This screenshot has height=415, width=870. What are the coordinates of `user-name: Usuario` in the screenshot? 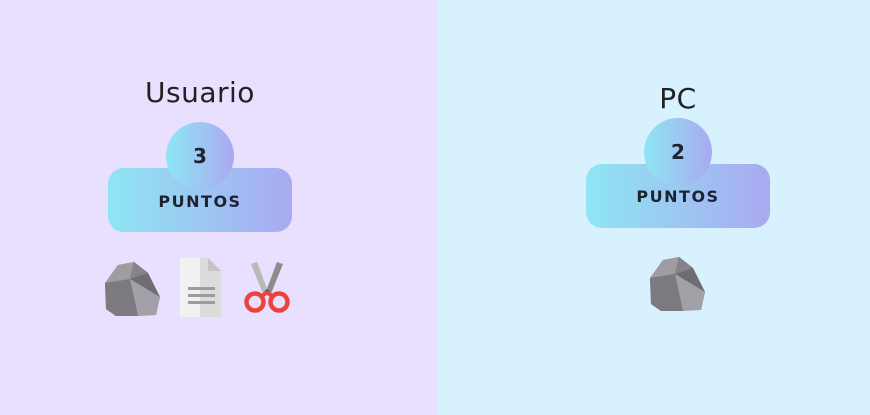 It's located at (200, 92).